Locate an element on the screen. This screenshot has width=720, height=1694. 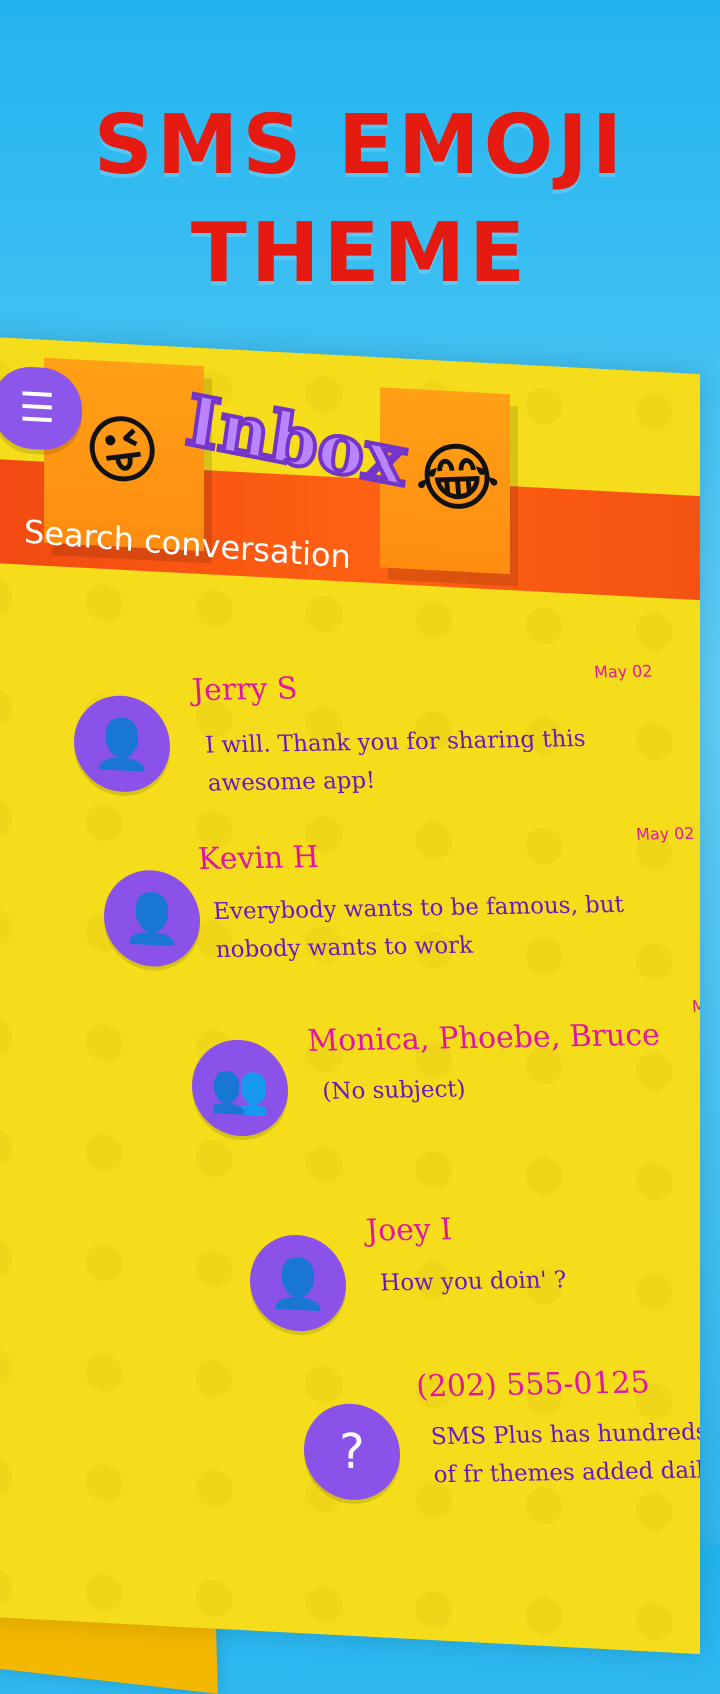
headline-line-2: THEME is located at coordinates (360, 253).